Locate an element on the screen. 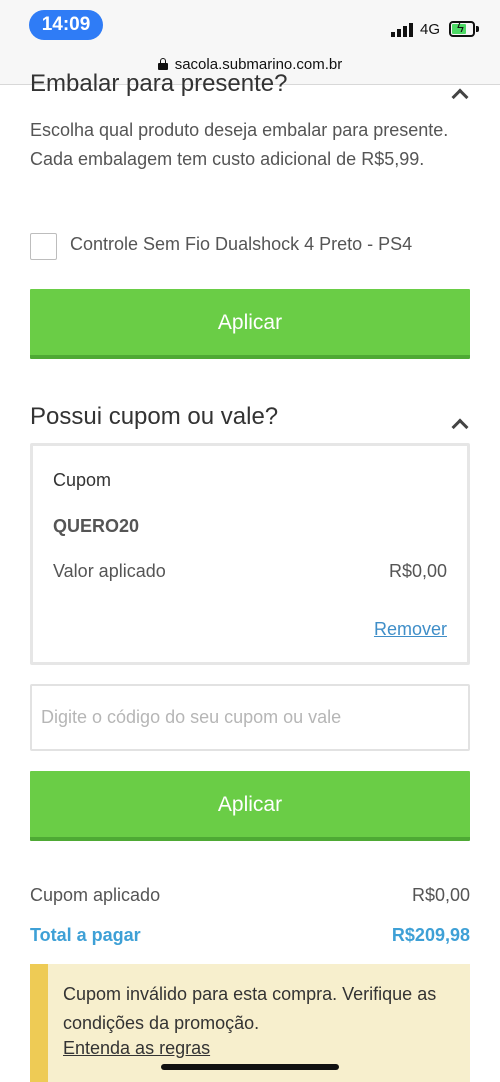  gift-product-label: Controle Sem Fio Dualshock 4 Preto - PS4 is located at coordinates (241, 244).